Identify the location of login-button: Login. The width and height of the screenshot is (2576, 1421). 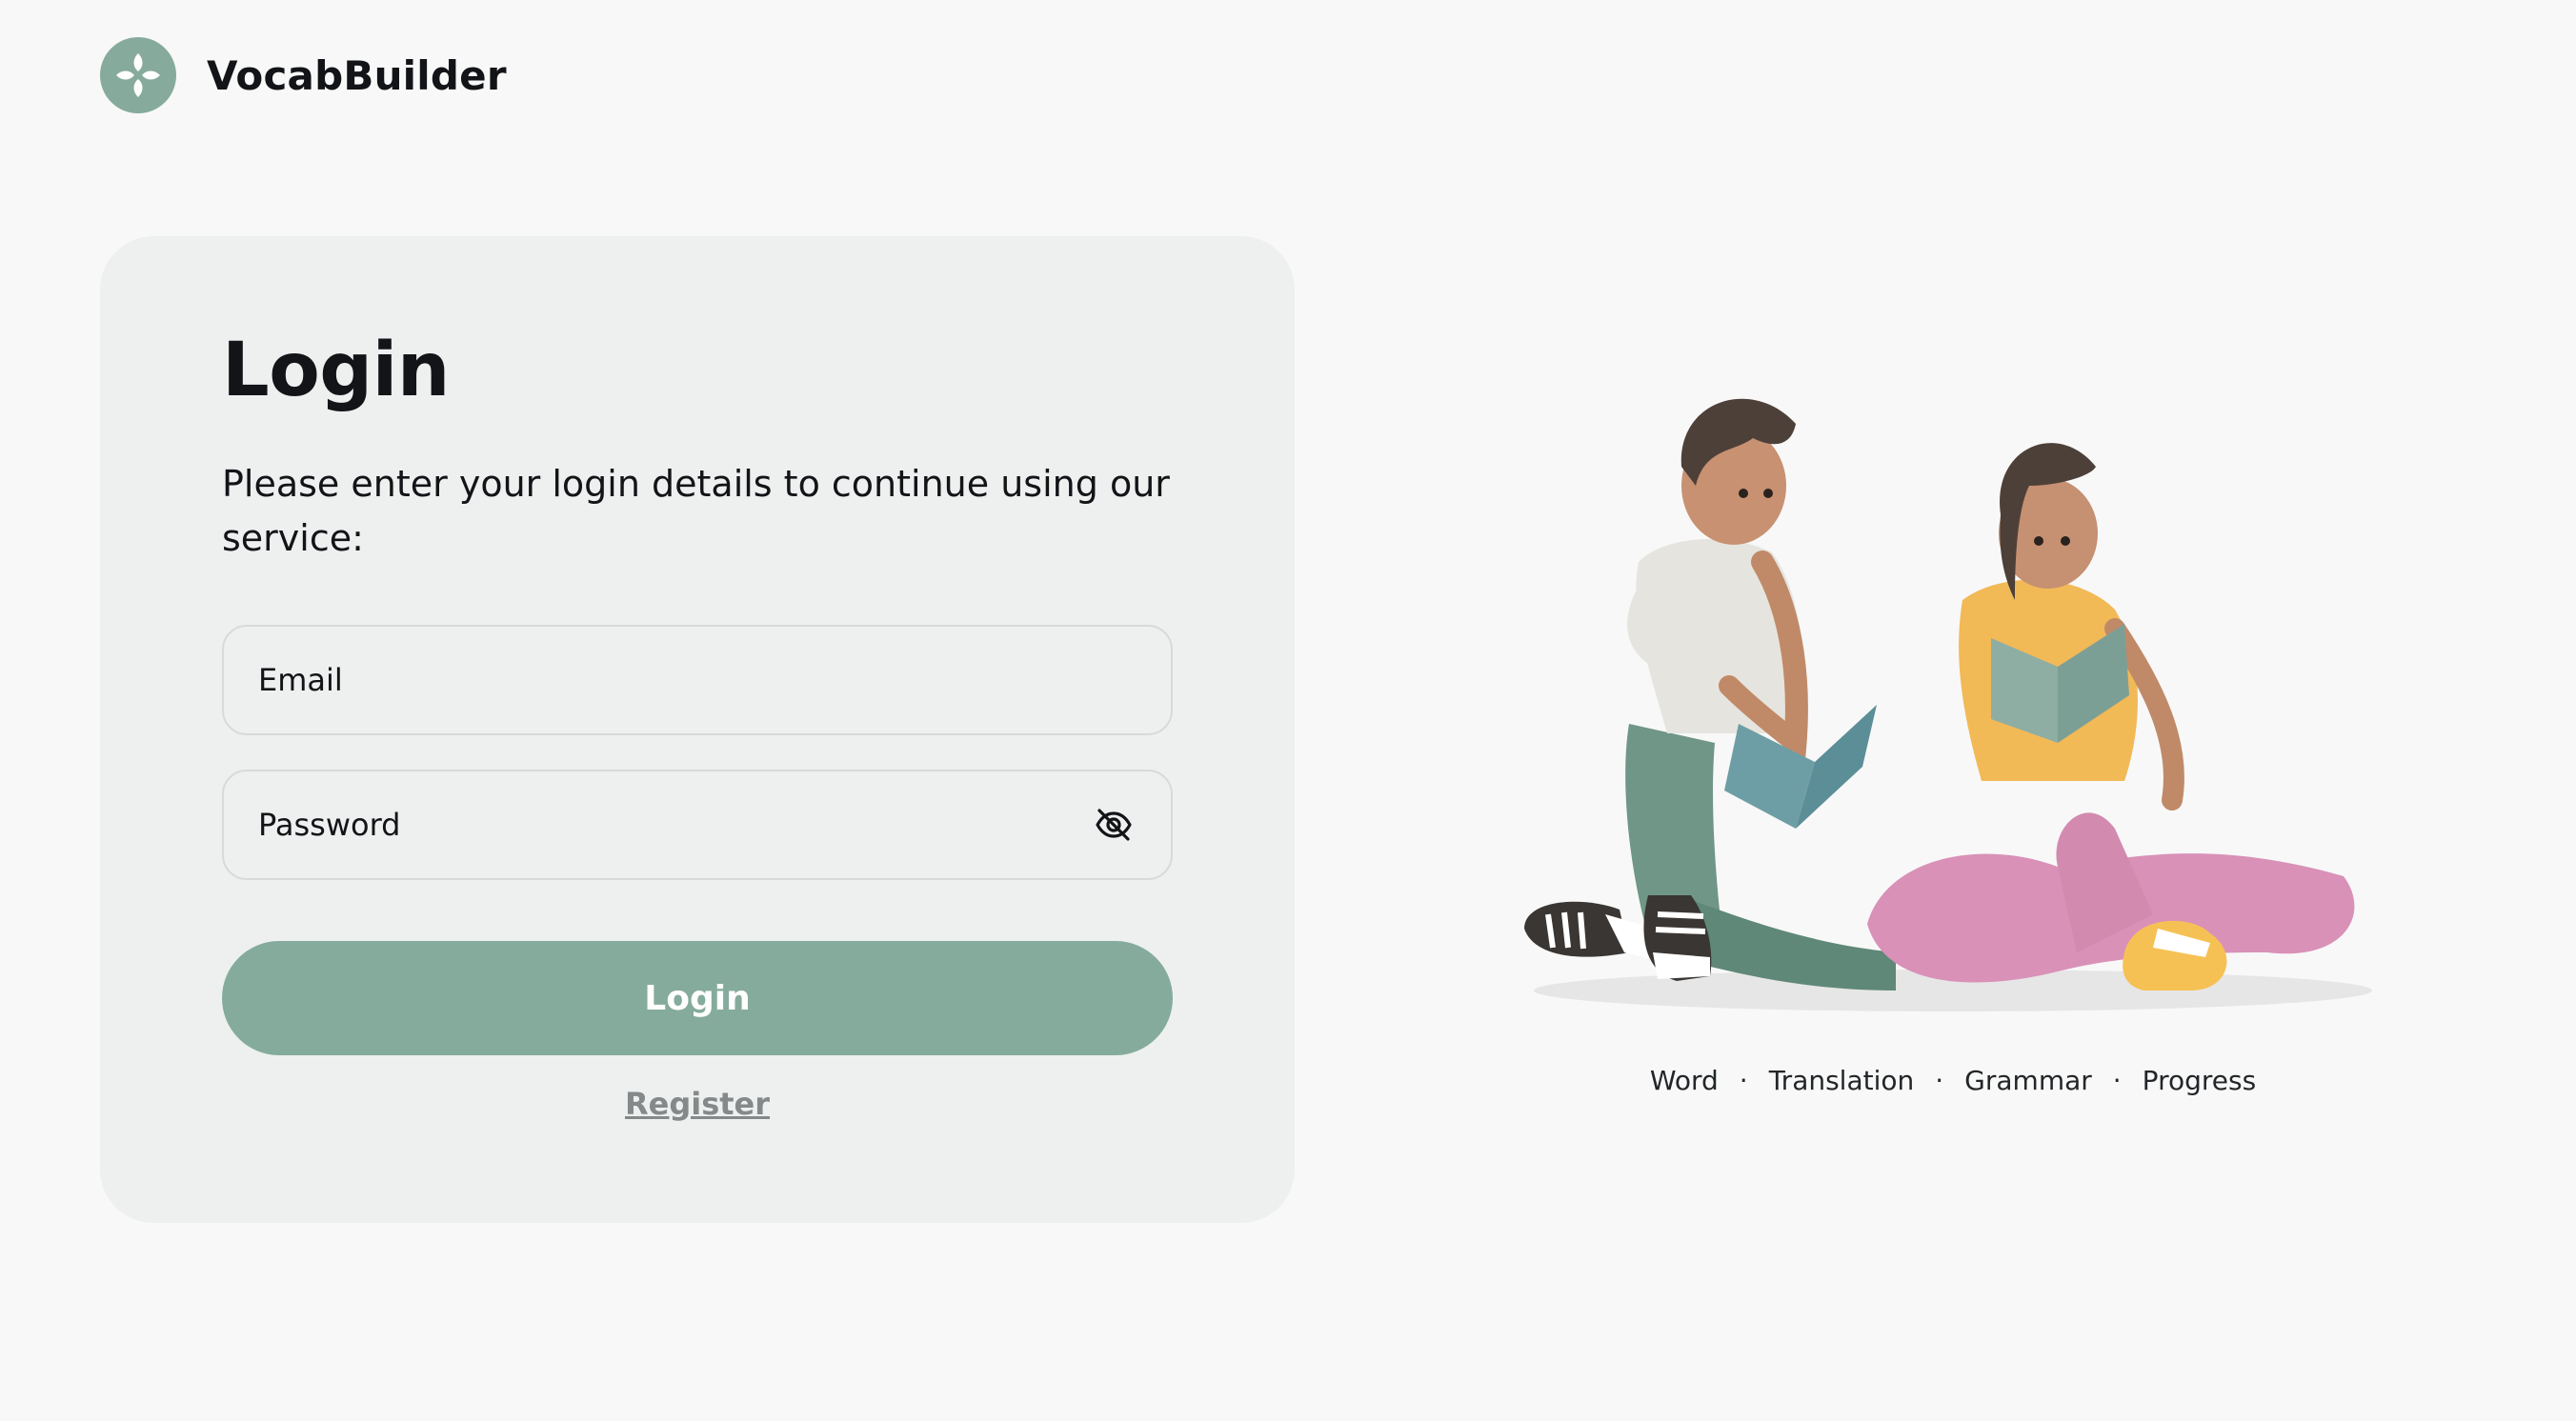
(698, 998).